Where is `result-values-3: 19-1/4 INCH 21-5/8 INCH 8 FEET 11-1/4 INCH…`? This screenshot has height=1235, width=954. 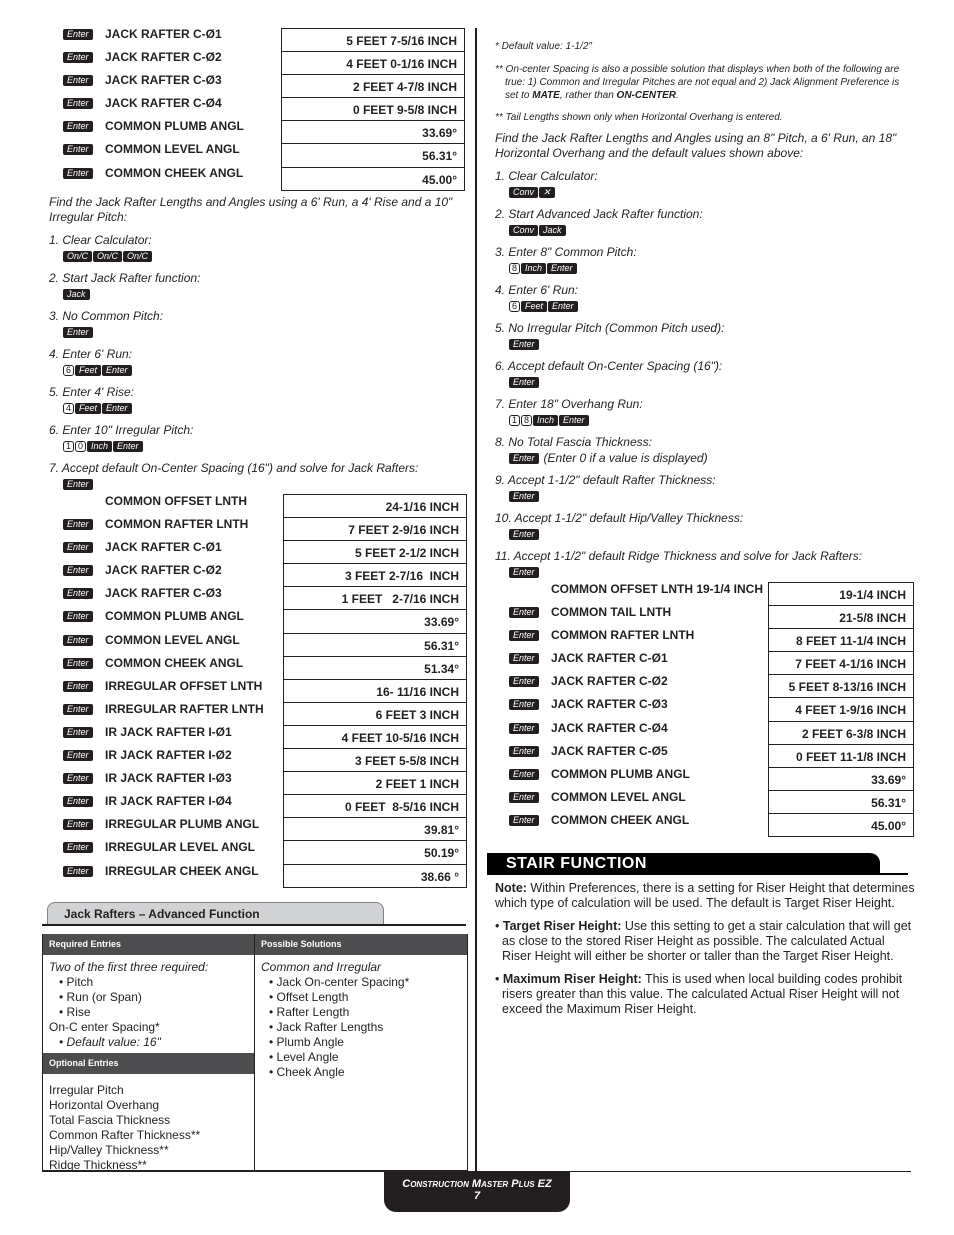 result-values-3: 19-1/4 INCH 21-5/8 INCH 8 FEET 11-1/4 INCH… is located at coordinates (841, 710).